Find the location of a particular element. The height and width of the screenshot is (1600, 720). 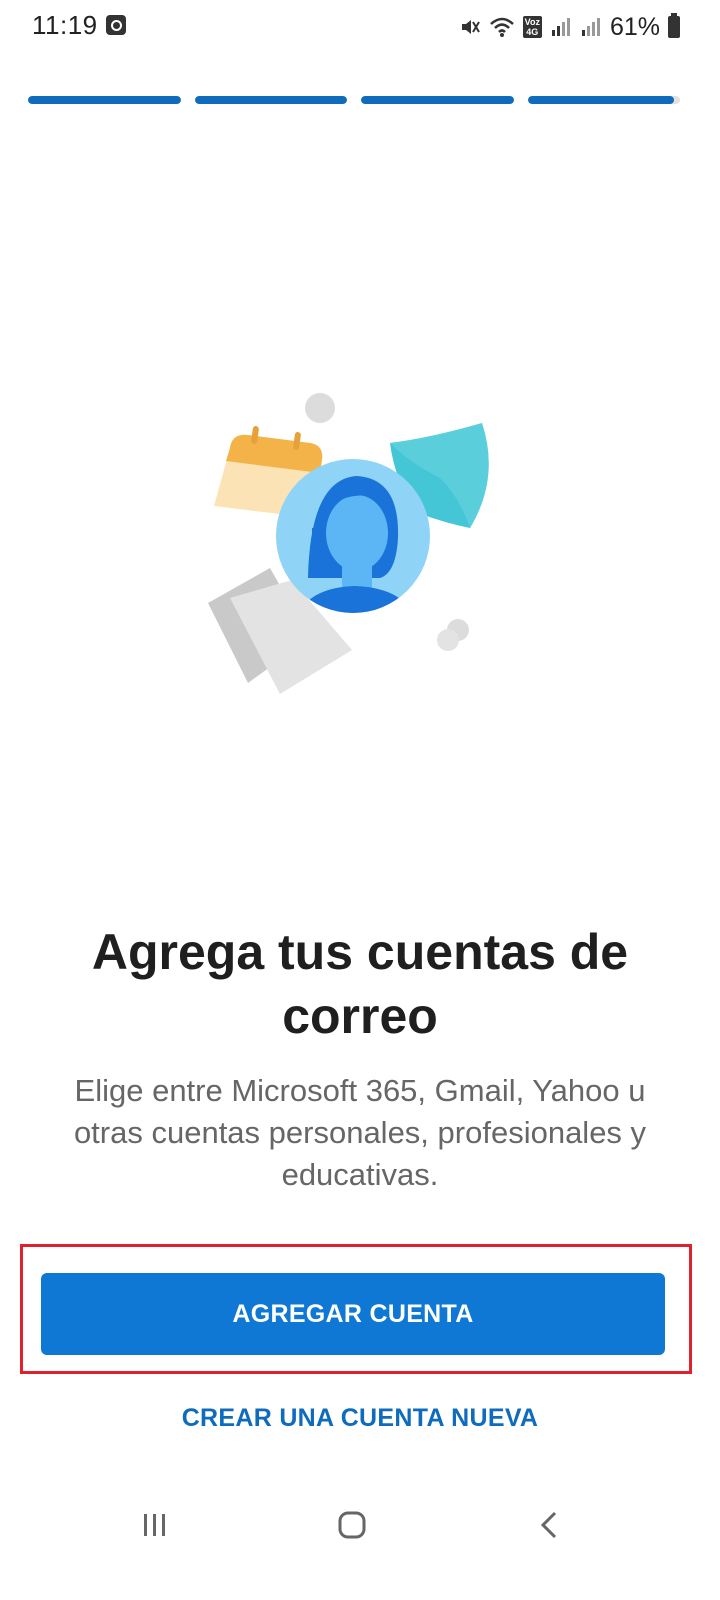

home-icon is located at coordinates (352, 1525).